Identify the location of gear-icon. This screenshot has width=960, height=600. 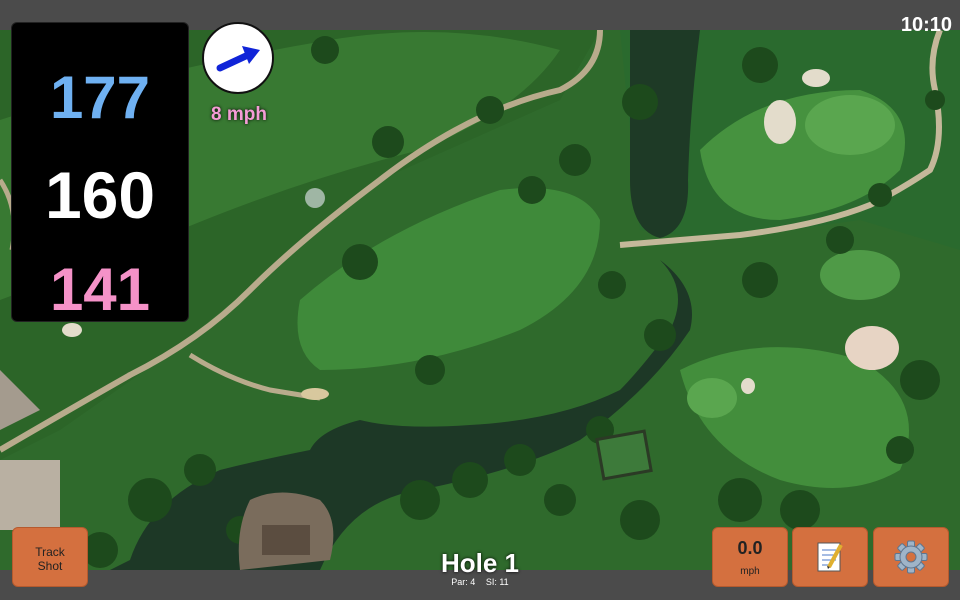
(911, 557).